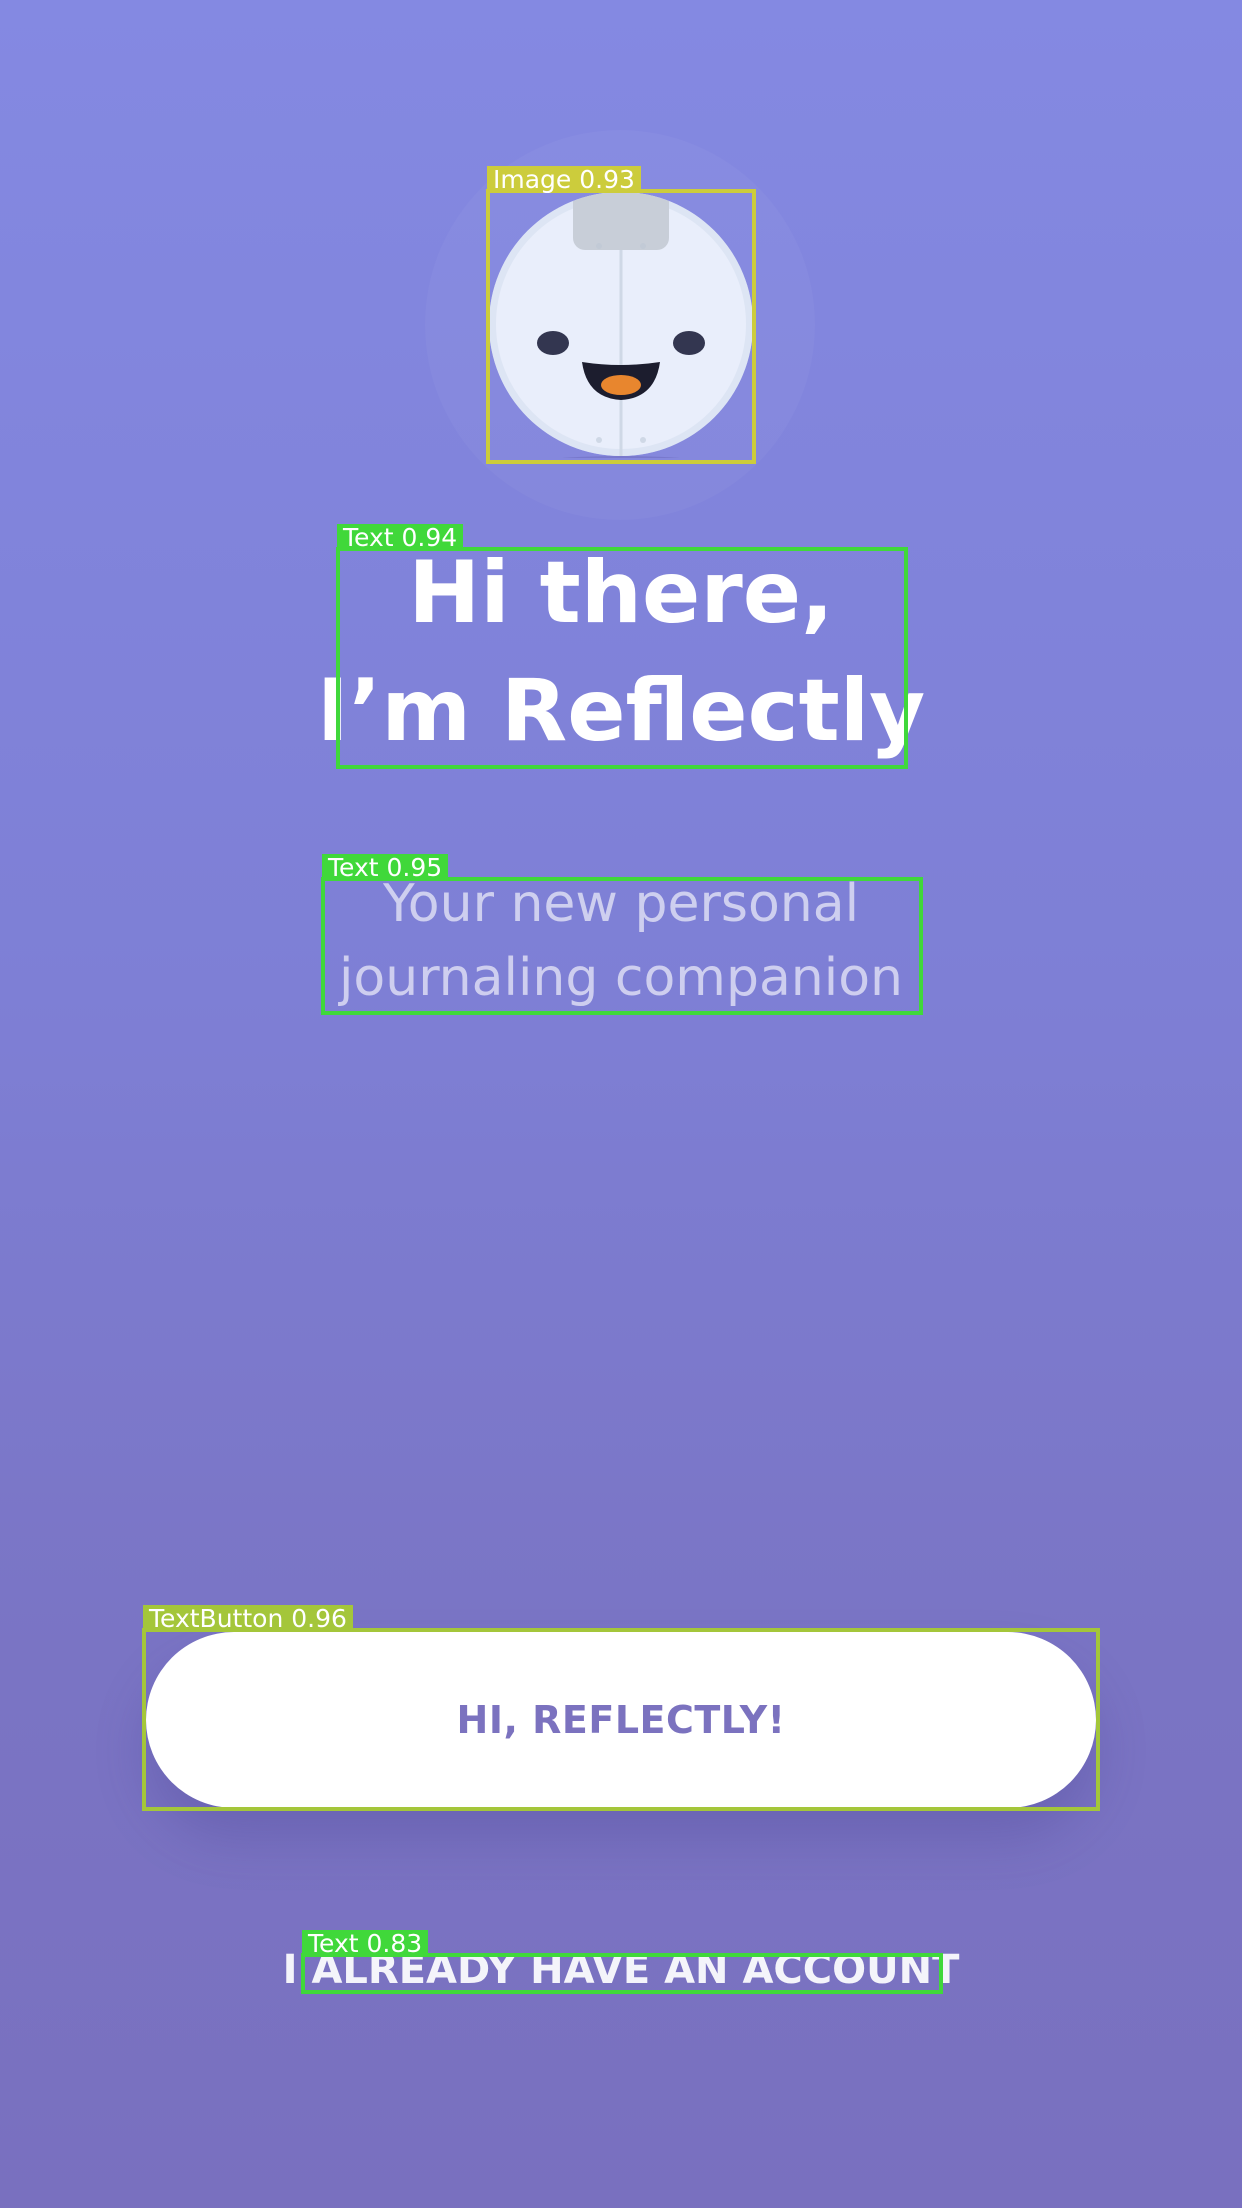 The height and width of the screenshot is (2208, 1242). What do you see at coordinates (621, 711) in the screenshot?
I see `welcome-title-line-2: I’m Reflectly` at bounding box center [621, 711].